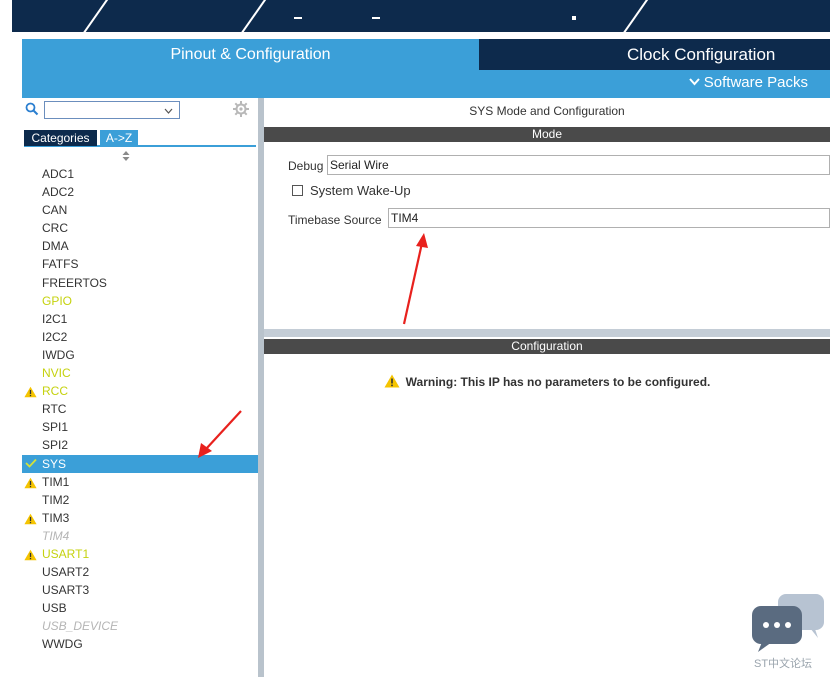 The height and width of the screenshot is (677, 830). Describe the element at coordinates (55, 246) in the screenshot. I see `ip-item-label: DMA` at that location.